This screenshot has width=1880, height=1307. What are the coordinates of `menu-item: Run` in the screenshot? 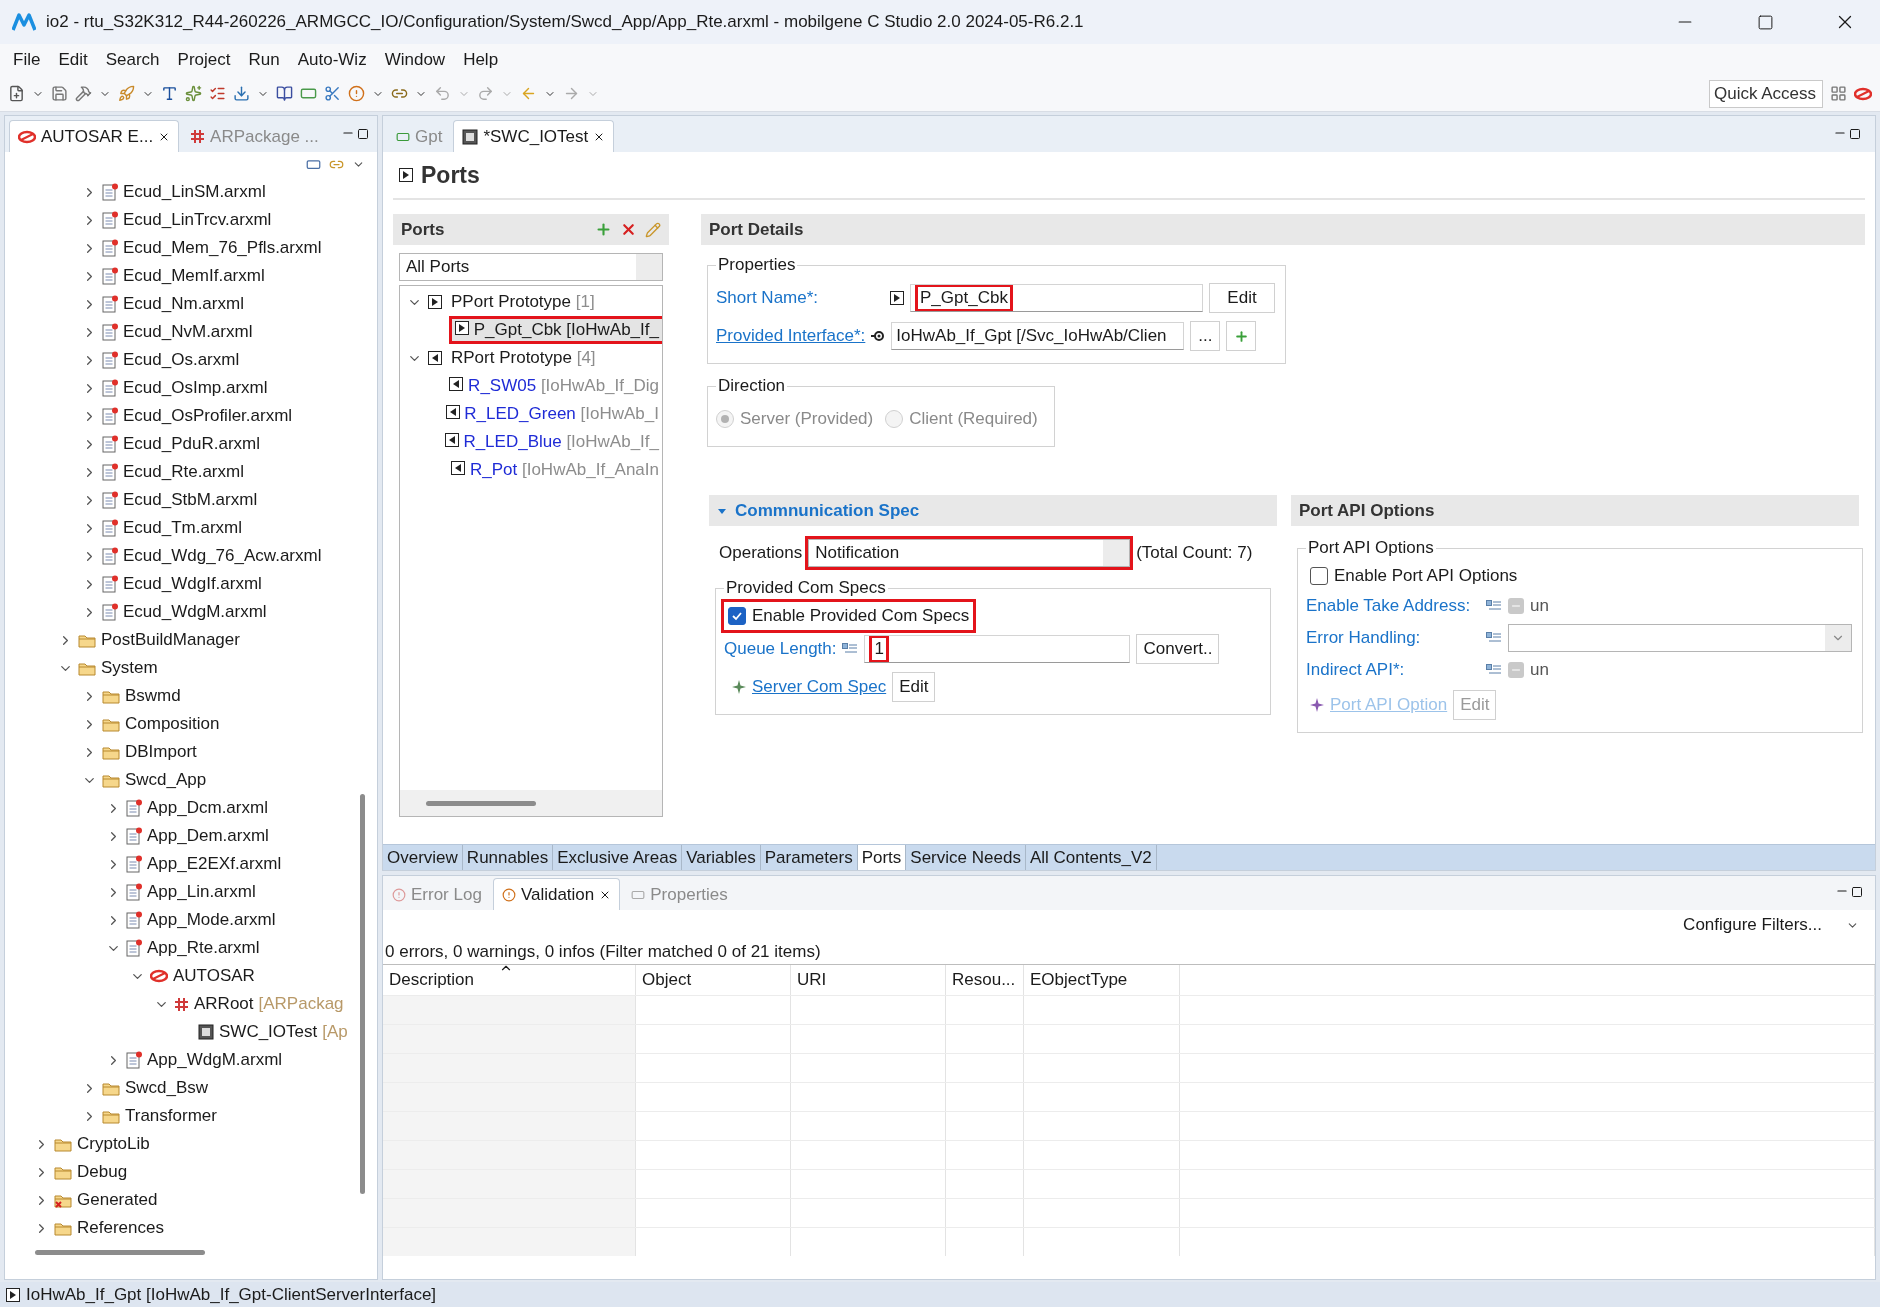 It's located at (264, 60).